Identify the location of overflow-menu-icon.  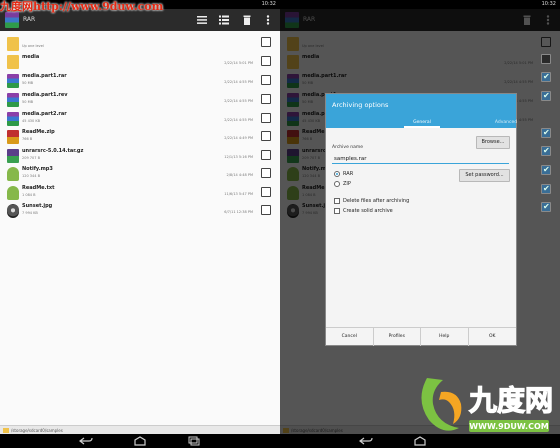
(268, 20).